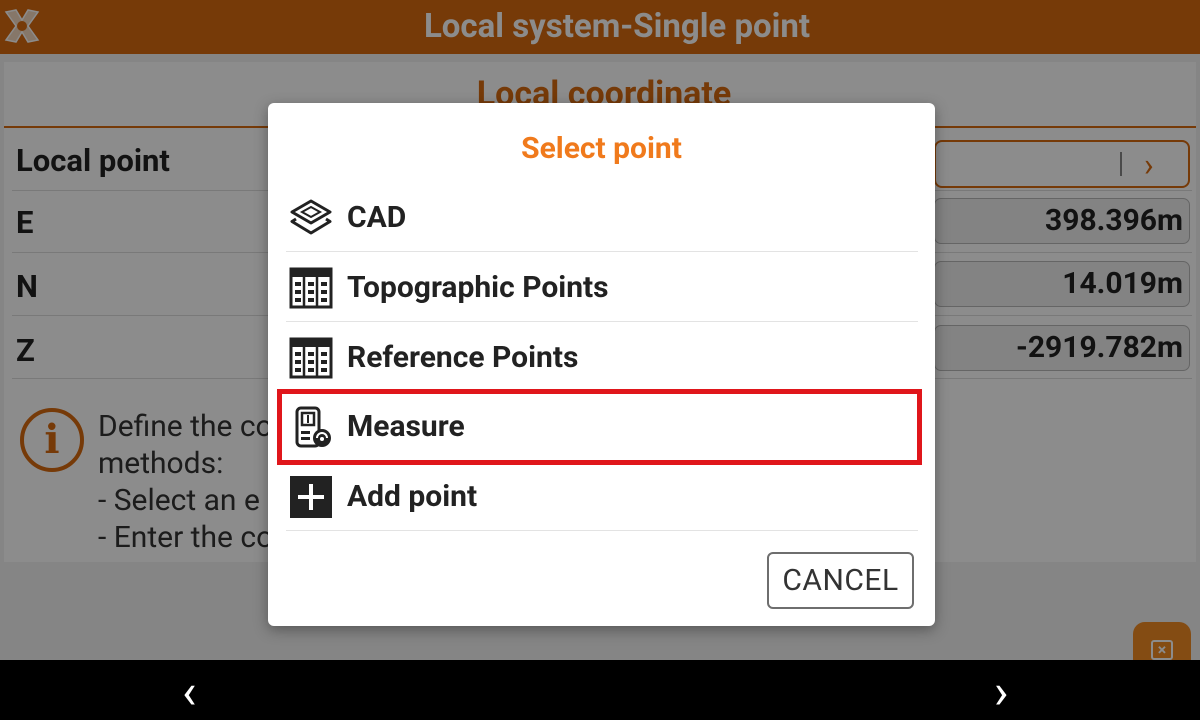 The height and width of the screenshot is (720, 1200). Describe the element at coordinates (601, 358) in the screenshot. I see `option-reference-points: Reference Points` at that location.